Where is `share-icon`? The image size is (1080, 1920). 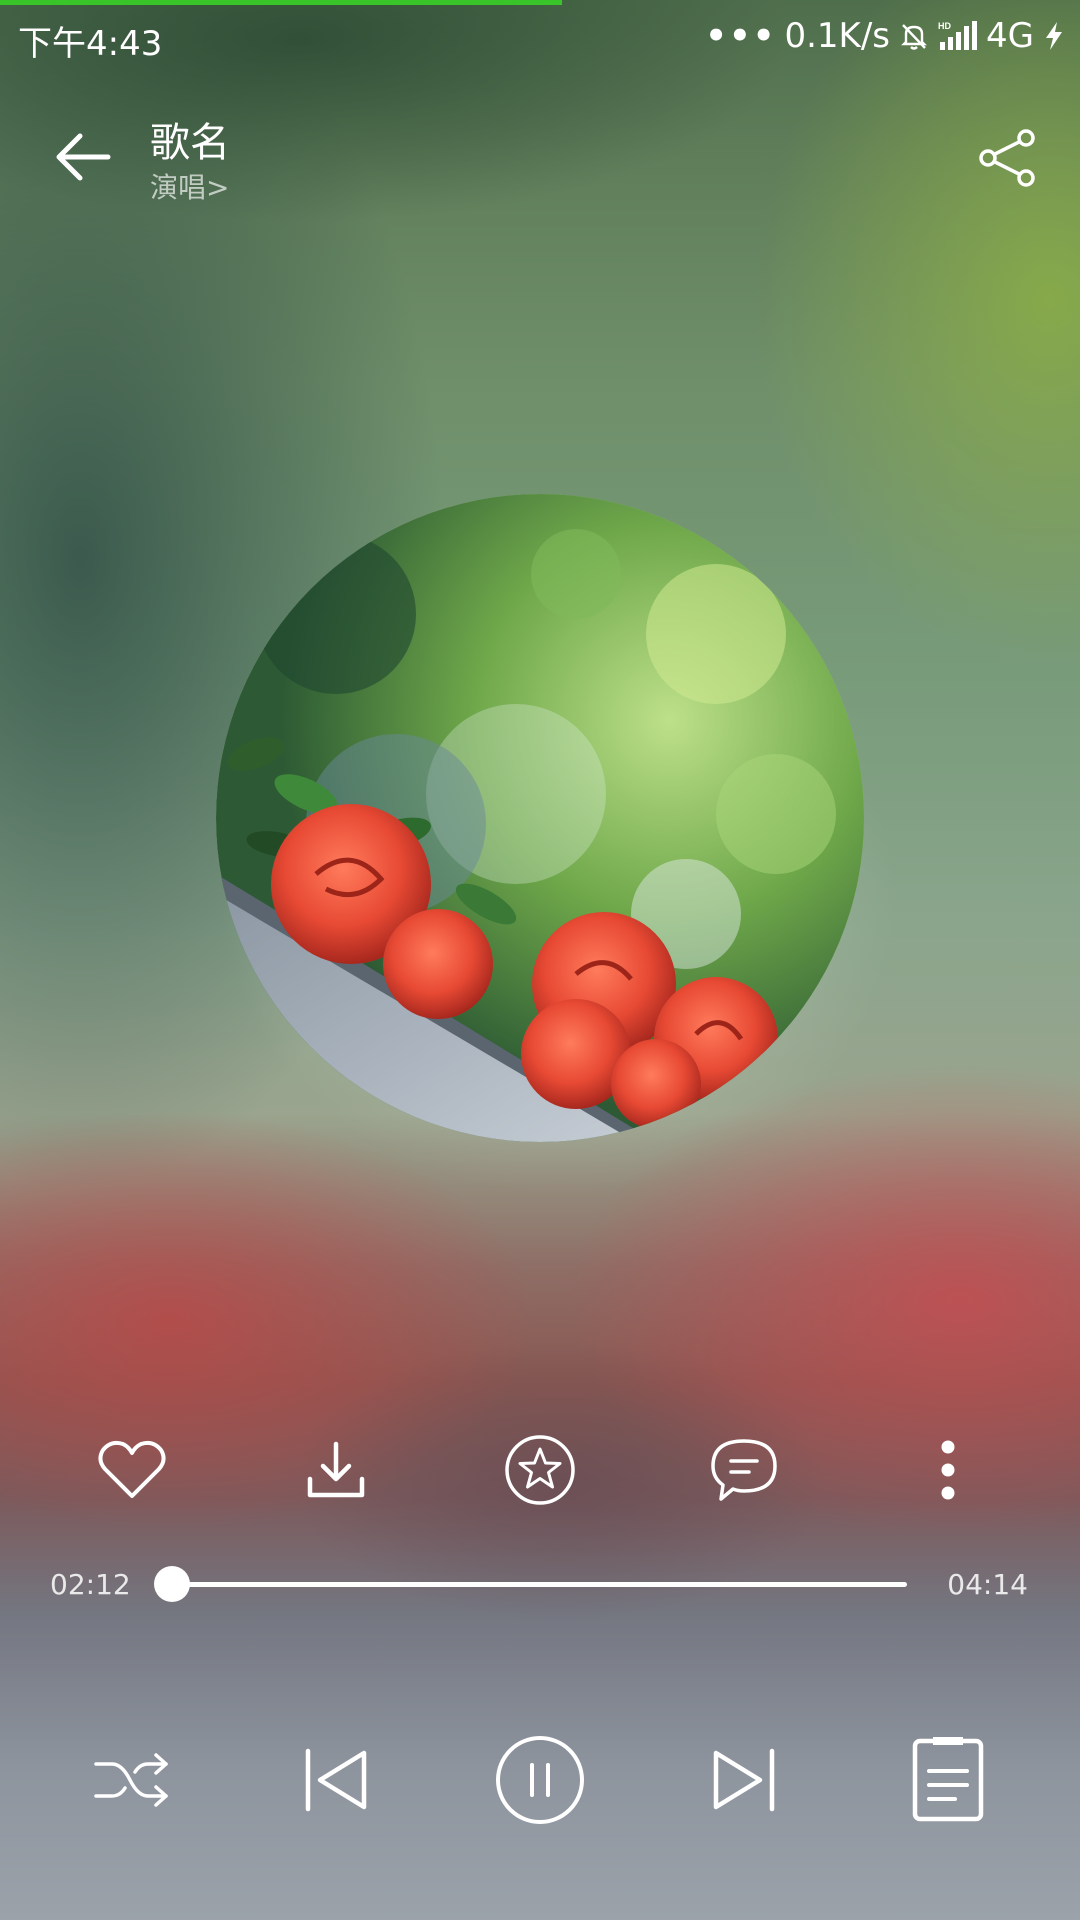
share-icon is located at coordinates (1007, 158).